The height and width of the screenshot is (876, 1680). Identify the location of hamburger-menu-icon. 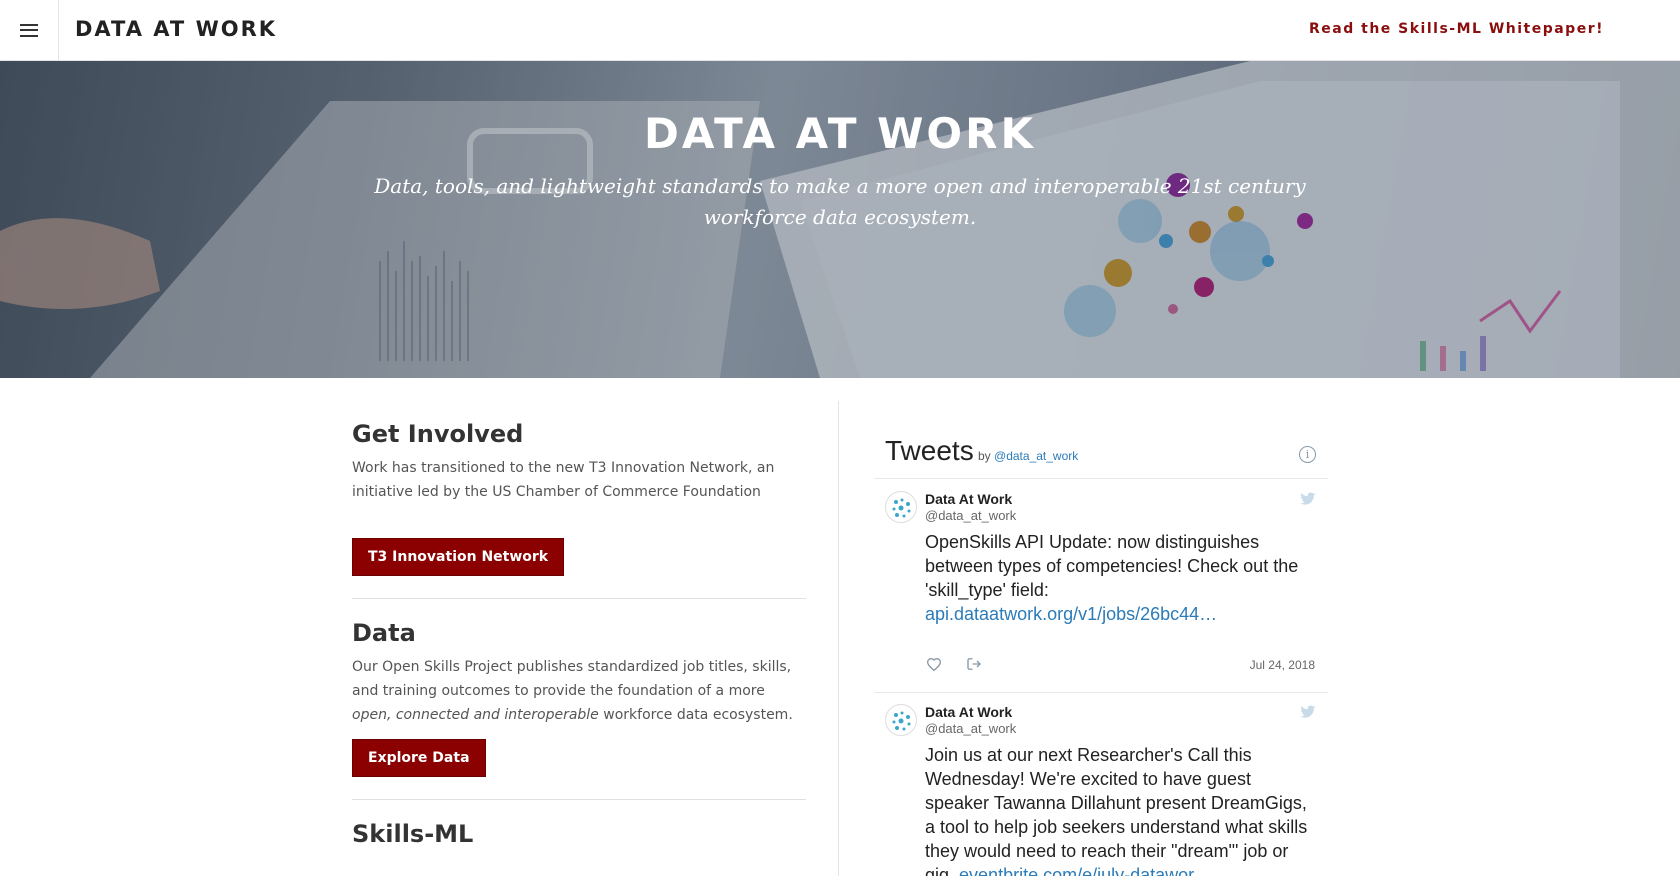
(29, 30).